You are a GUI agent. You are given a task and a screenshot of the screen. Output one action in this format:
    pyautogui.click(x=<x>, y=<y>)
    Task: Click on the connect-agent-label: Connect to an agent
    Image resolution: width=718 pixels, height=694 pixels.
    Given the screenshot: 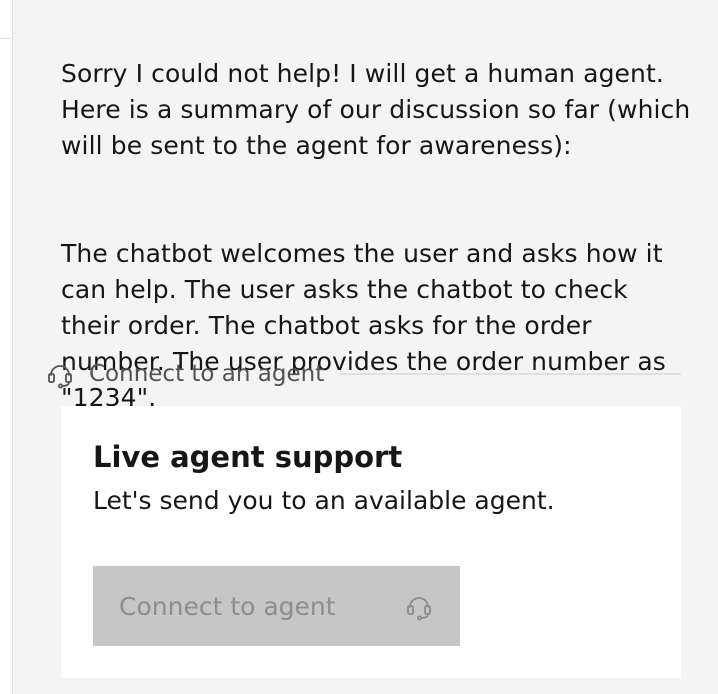 What is the action you would take?
    pyautogui.click(x=207, y=374)
    